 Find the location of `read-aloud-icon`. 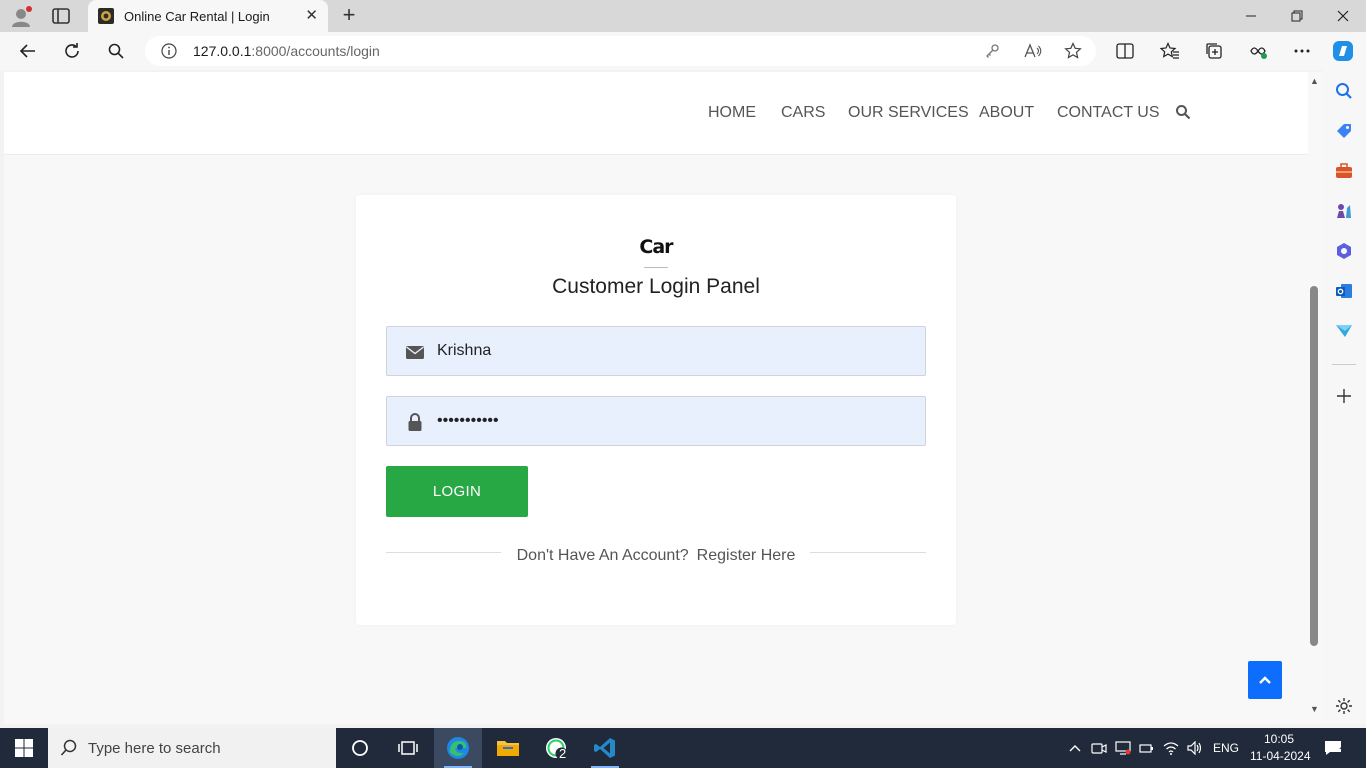

read-aloud-icon is located at coordinates (1033, 51).